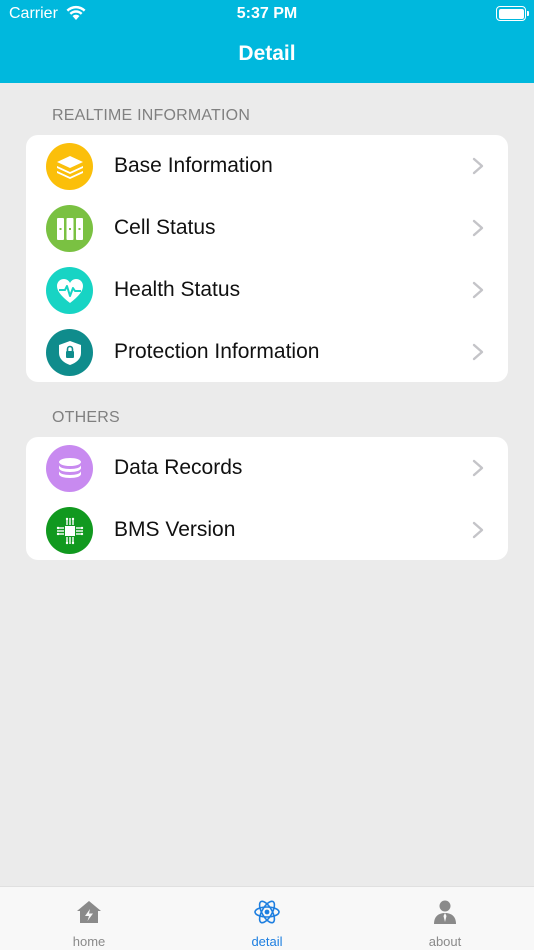 This screenshot has height=950, width=534. I want to click on others-card: Data Records BMS Version, so click(267, 498).